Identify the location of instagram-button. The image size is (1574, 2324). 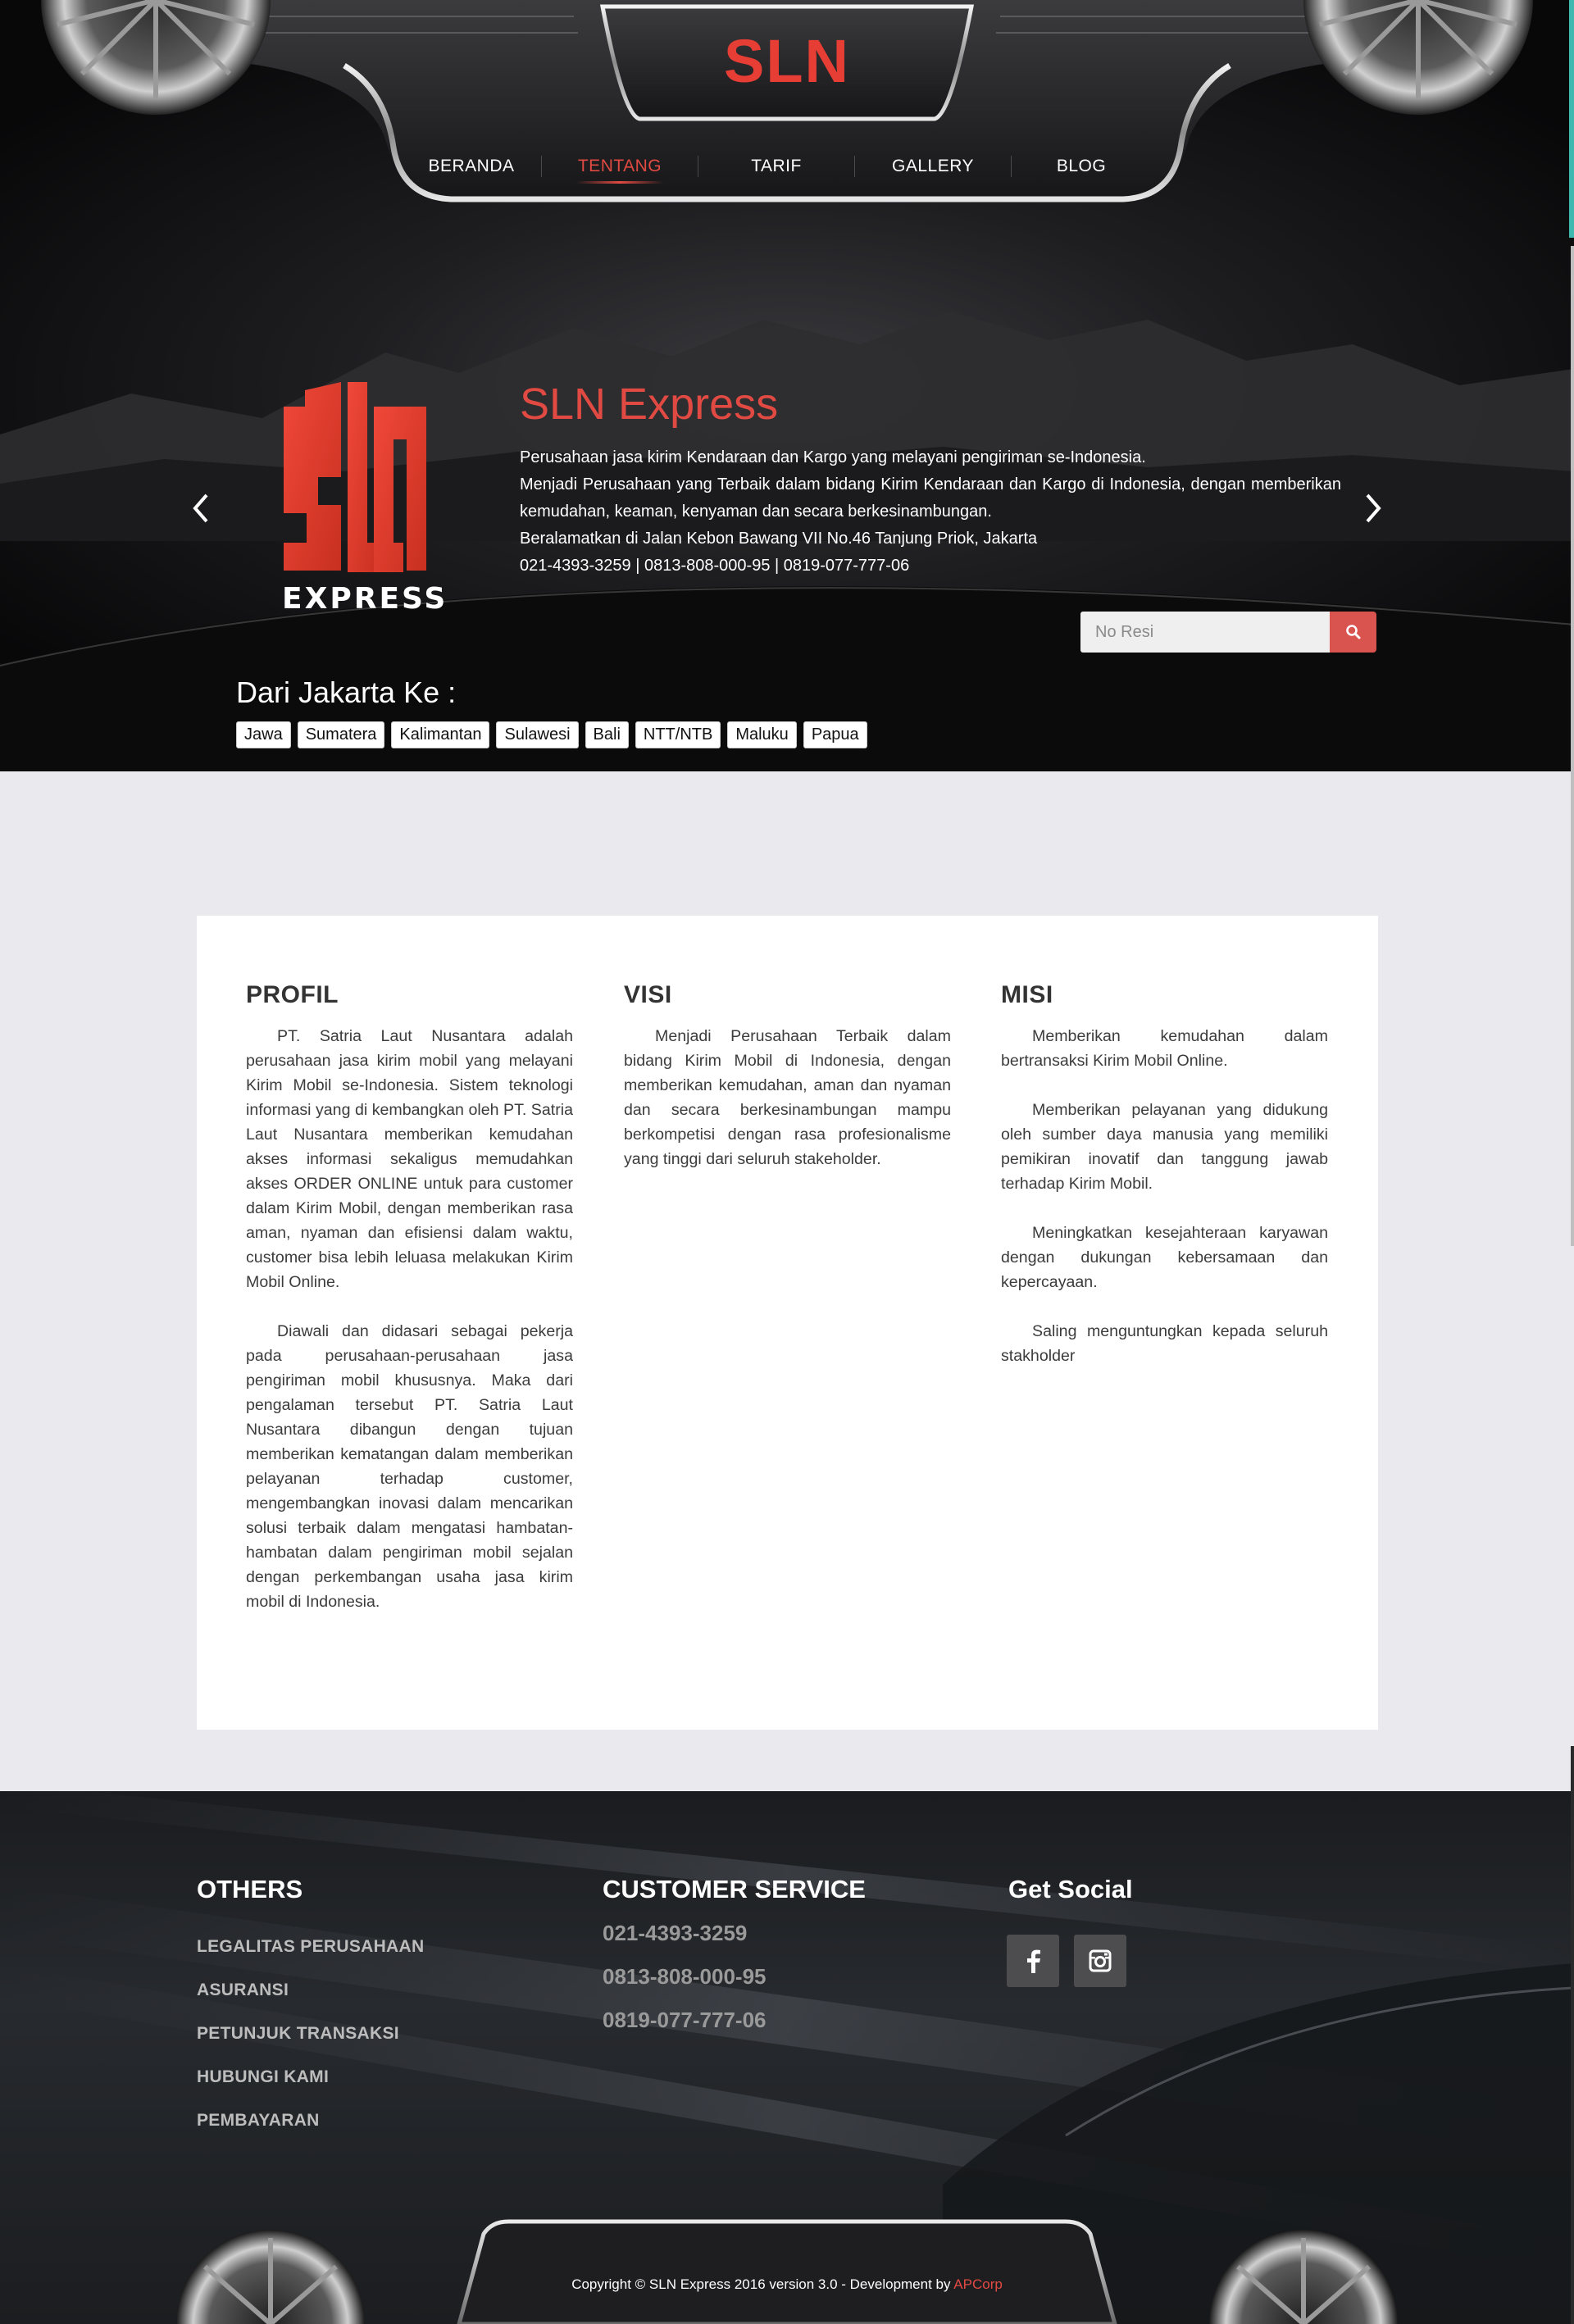
(1100, 1961).